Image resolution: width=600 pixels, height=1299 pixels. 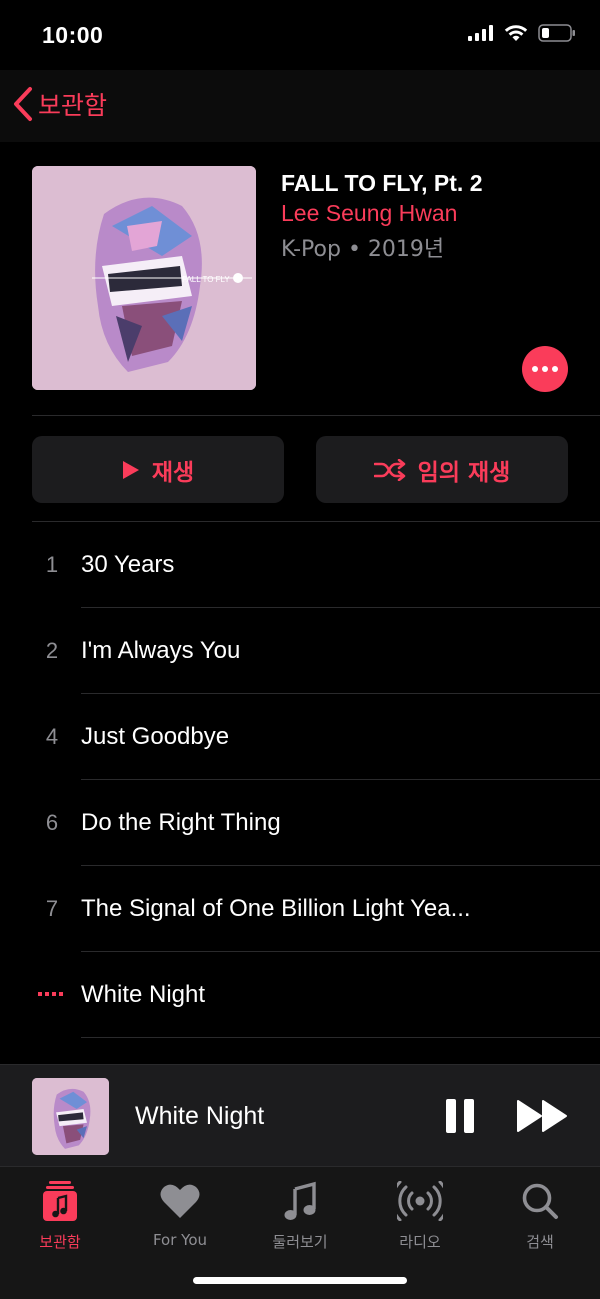 I want to click on pause-button, so click(x=461, y=1116).